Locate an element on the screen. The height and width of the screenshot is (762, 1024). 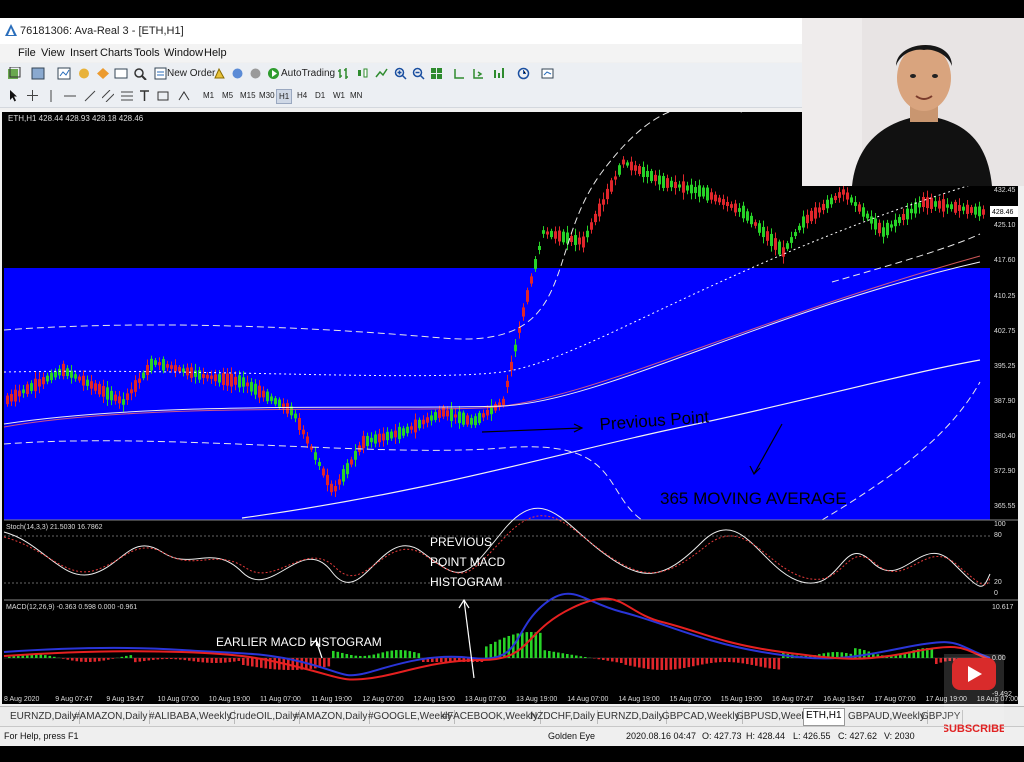
tab-crudeoil-daily: CrudeOIL,Daily is located at coordinates (264, 717).